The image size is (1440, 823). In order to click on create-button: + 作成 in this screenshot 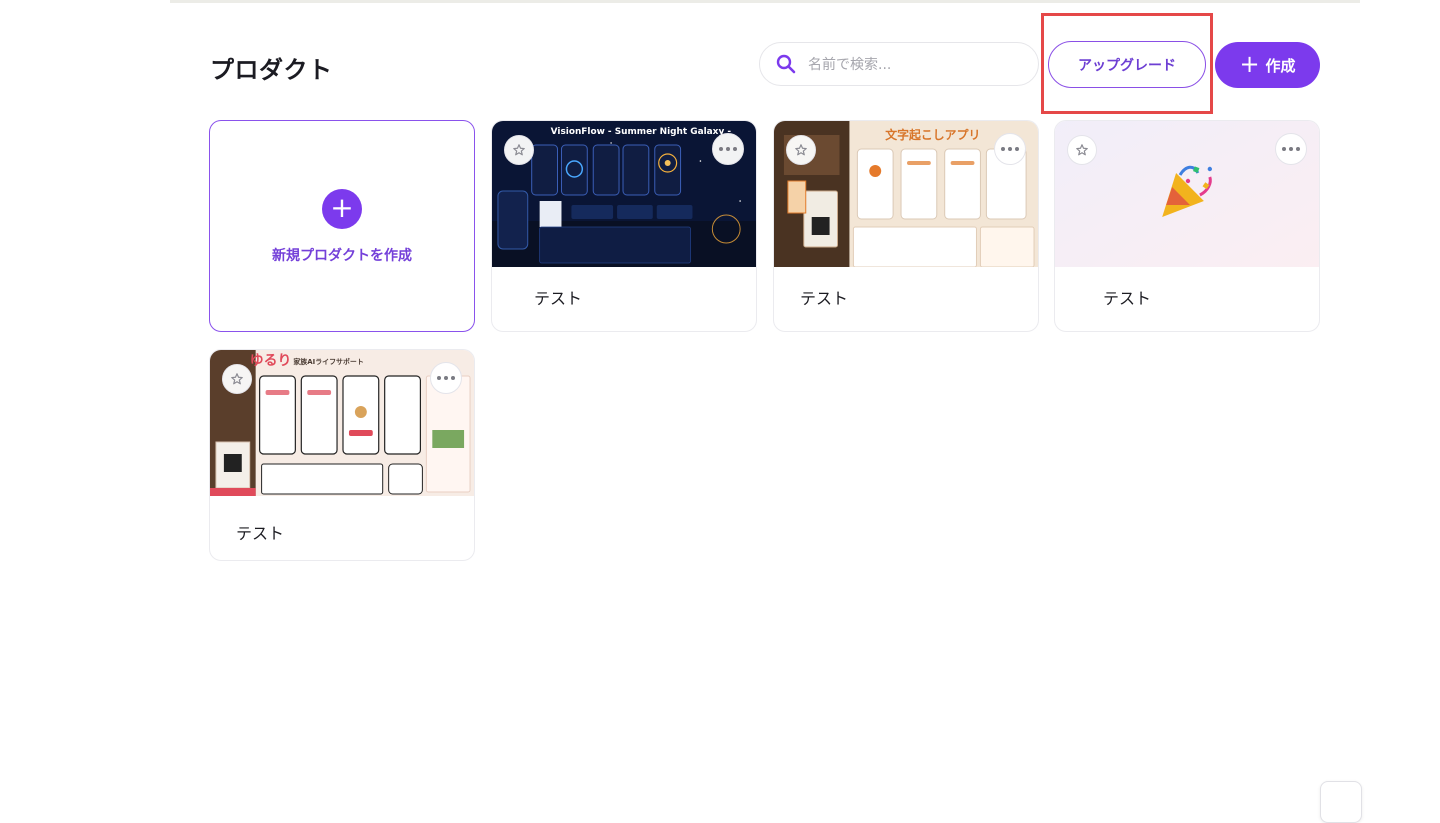, I will do `click(1267, 65)`.